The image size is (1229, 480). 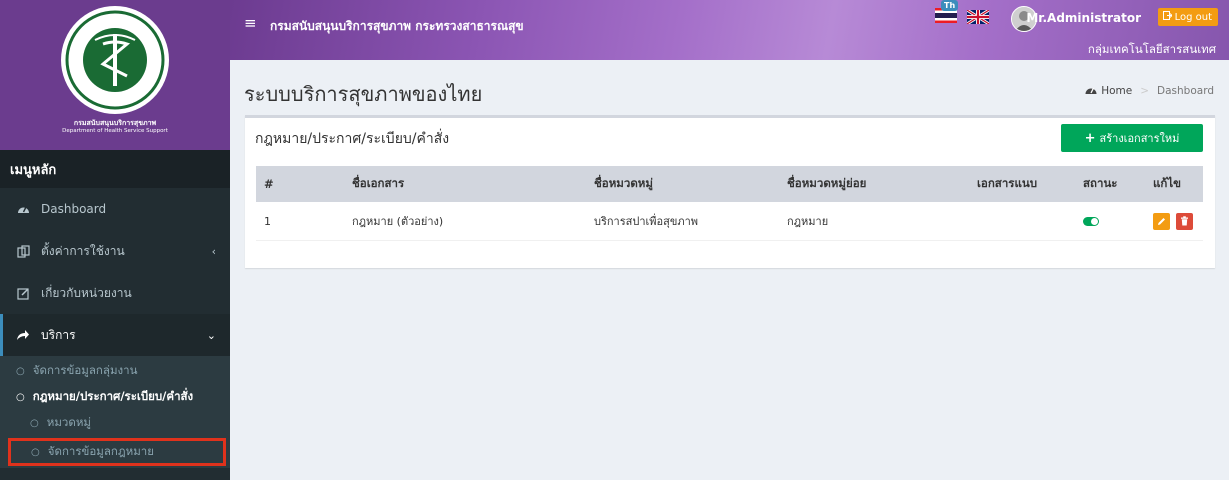 What do you see at coordinates (23, 293) in the screenshot?
I see `edit-icon` at bounding box center [23, 293].